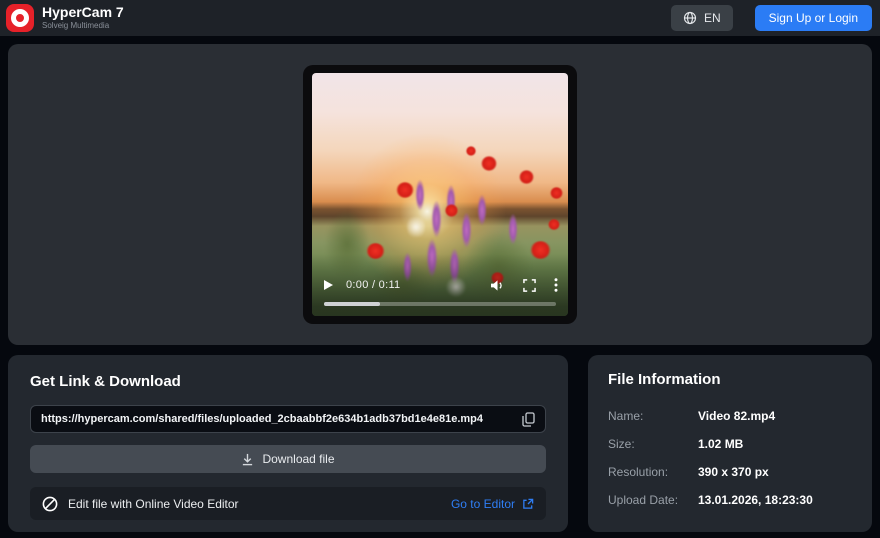 This screenshot has height=538, width=880. I want to click on play-icon, so click(328, 285).